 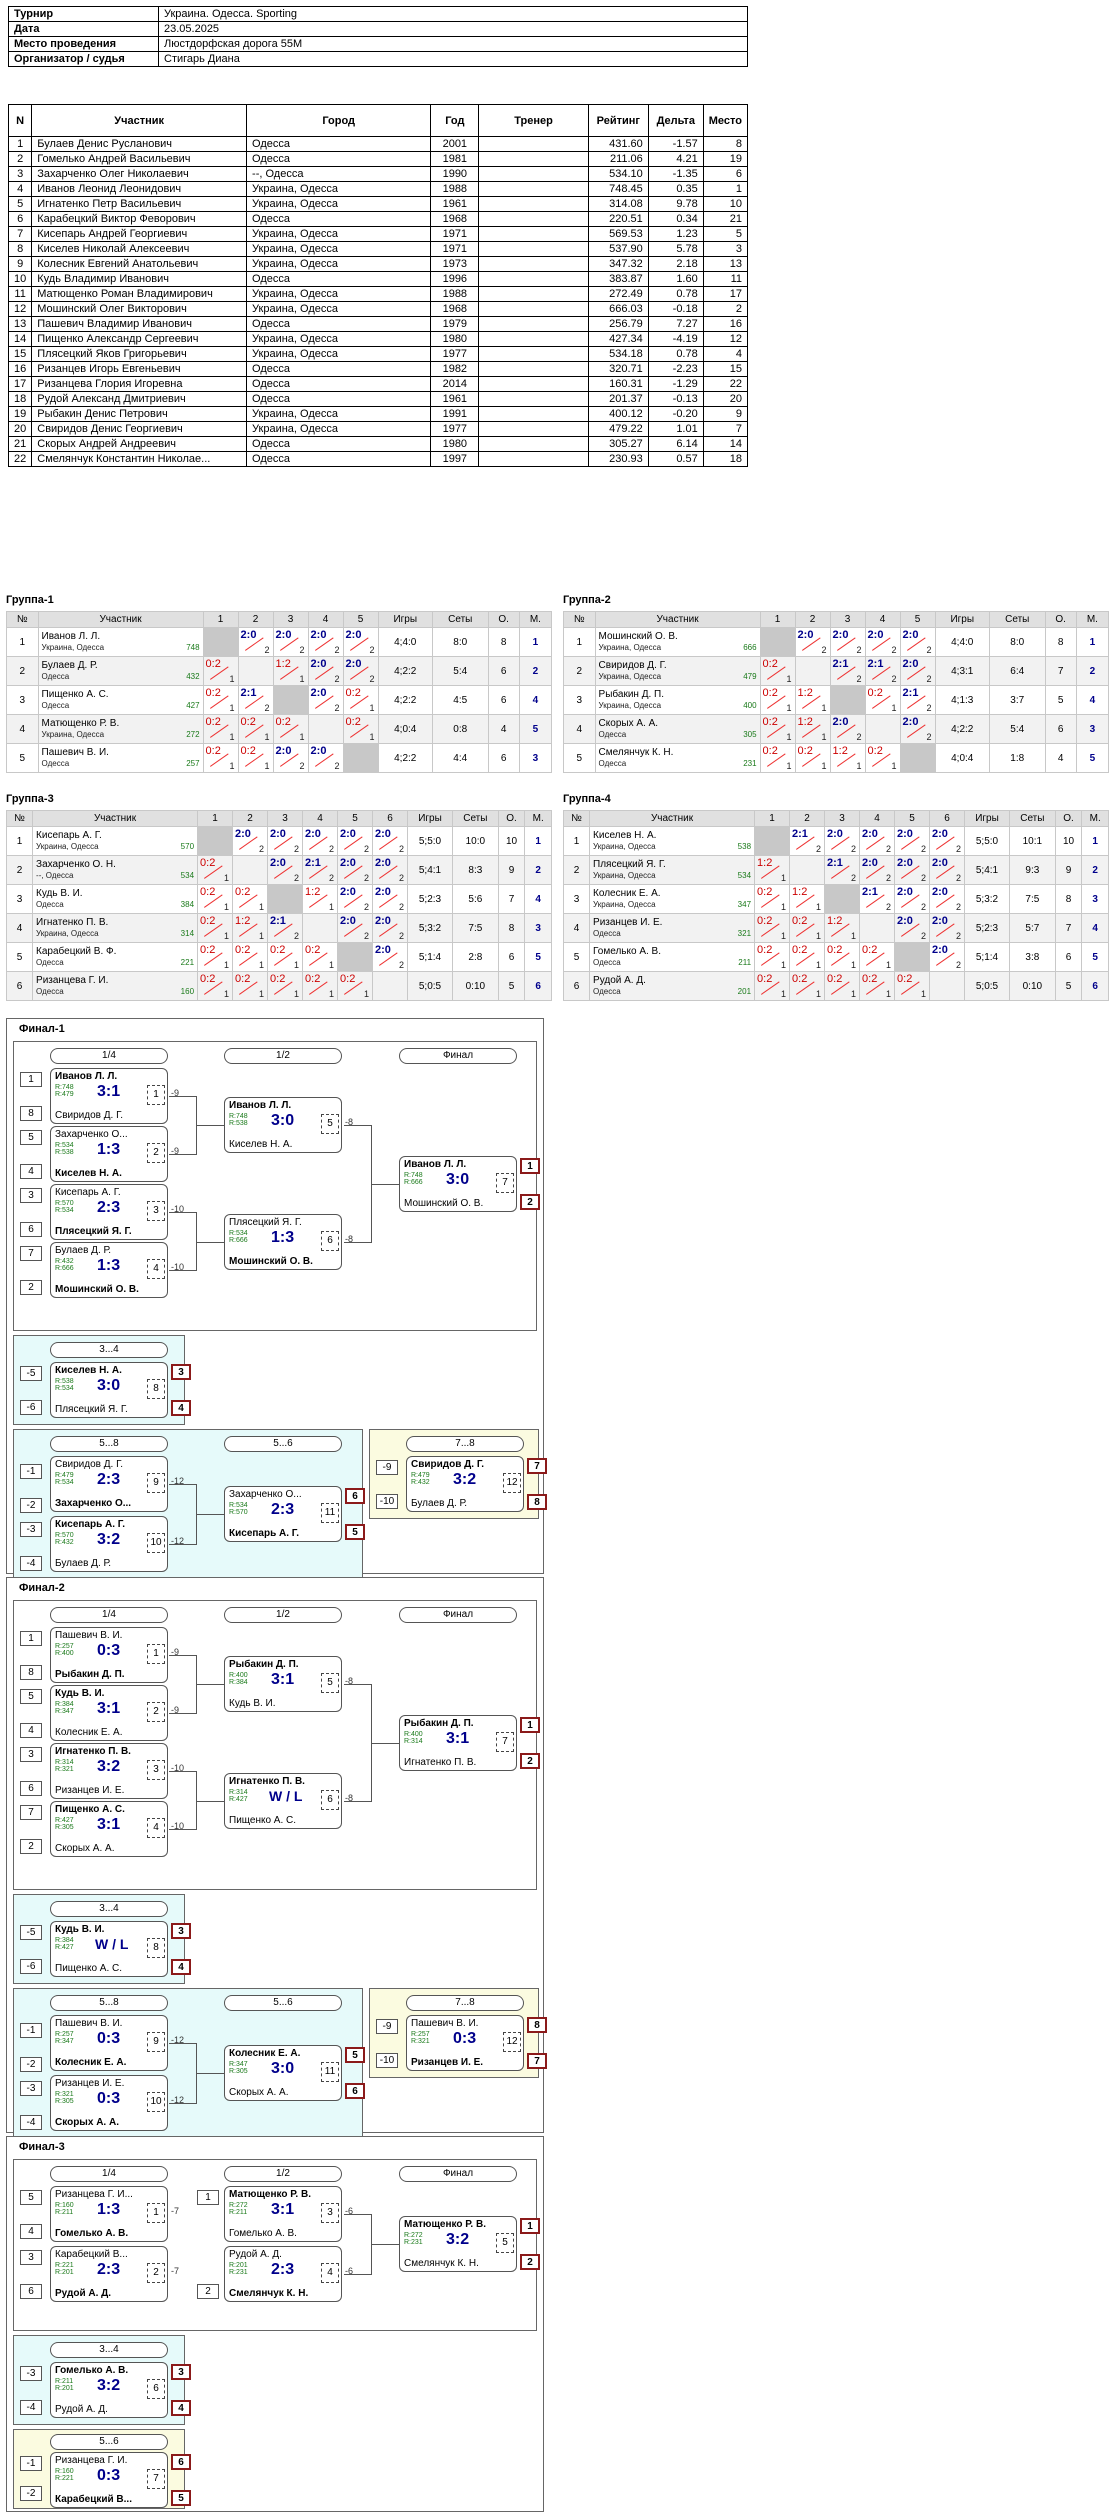 What do you see at coordinates (69, 835) in the screenshot?
I see `player-name: Кисепарь А. Г.` at bounding box center [69, 835].